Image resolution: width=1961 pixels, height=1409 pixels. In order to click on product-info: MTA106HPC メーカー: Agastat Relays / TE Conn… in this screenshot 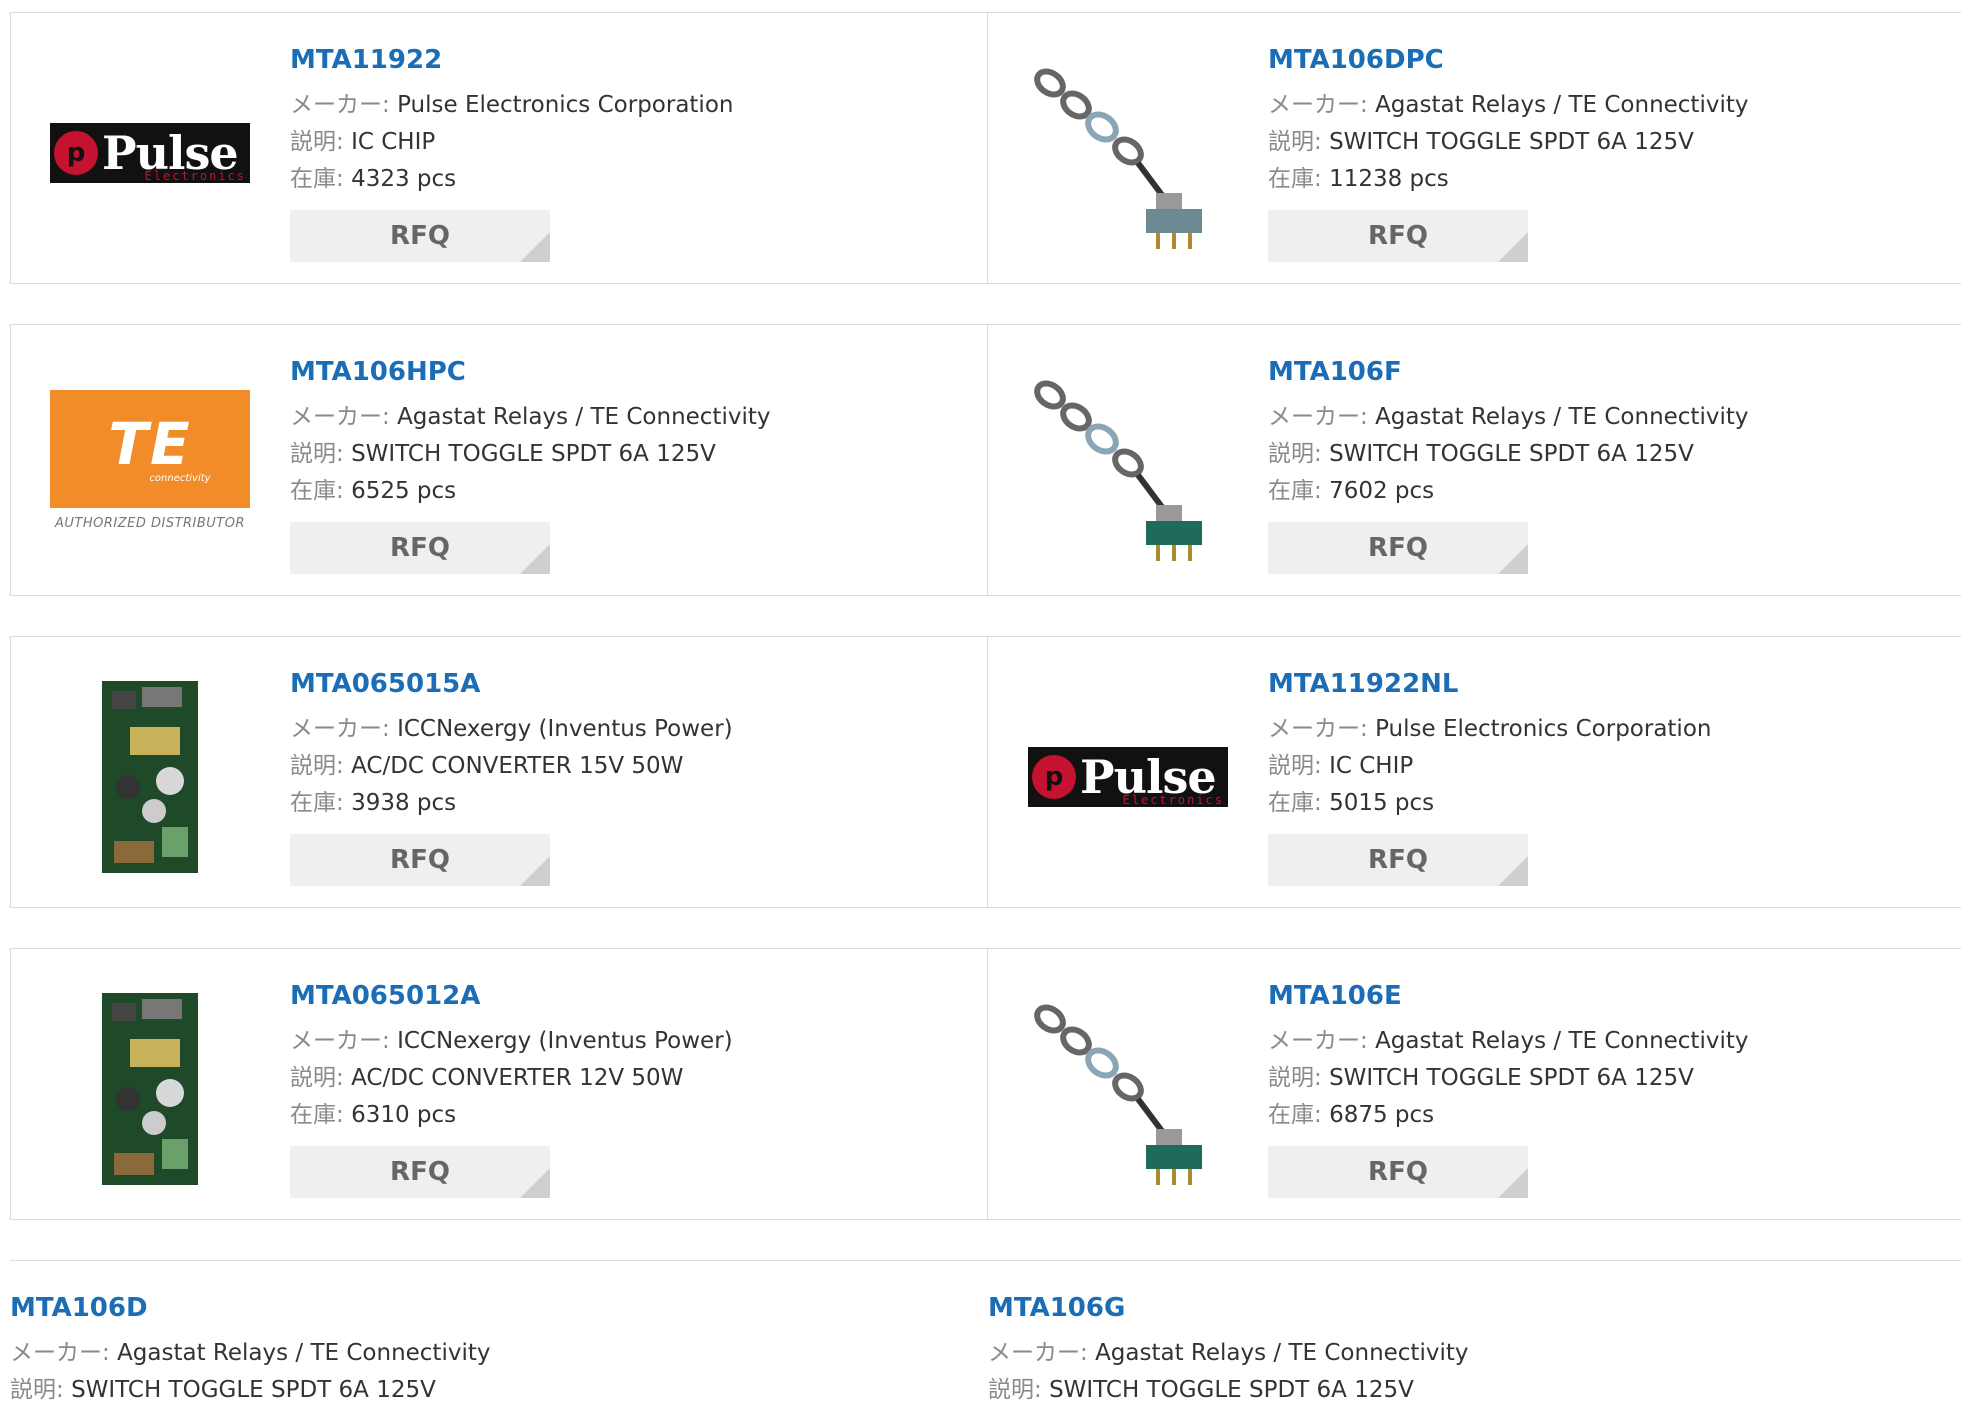, I will do `click(530, 464)`.